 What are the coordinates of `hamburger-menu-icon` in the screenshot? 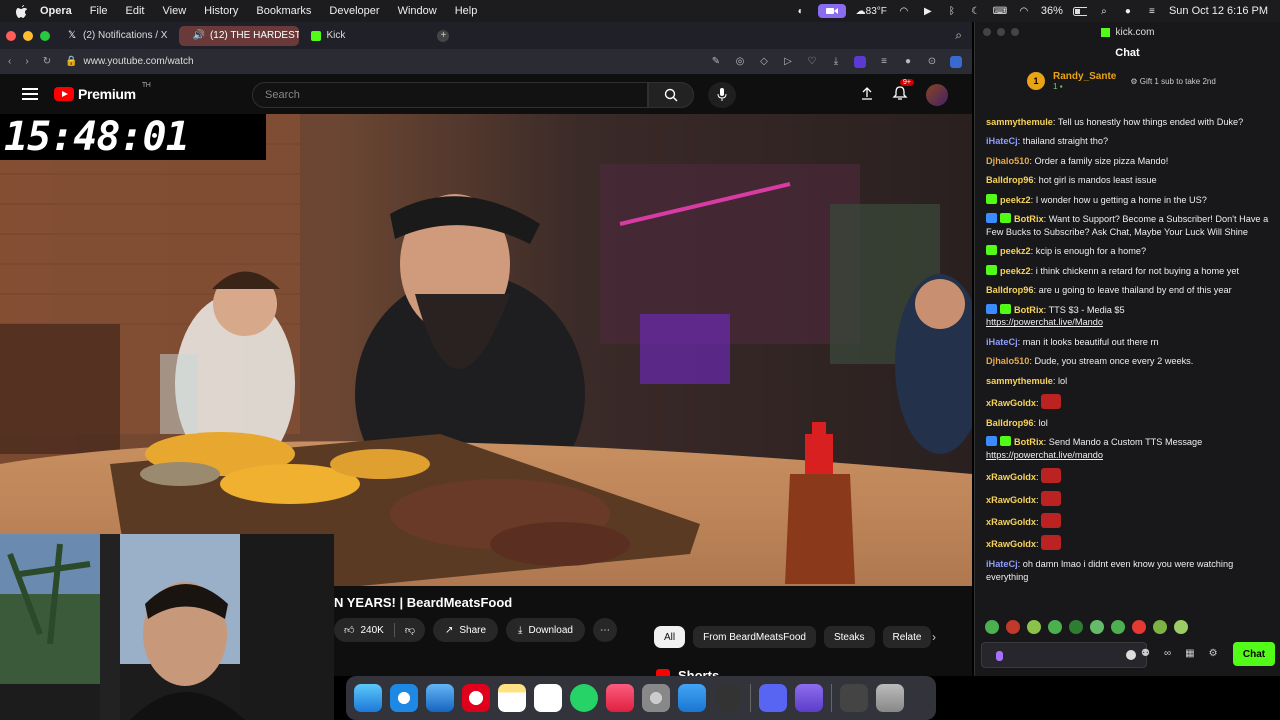 It's located at (30, 94).